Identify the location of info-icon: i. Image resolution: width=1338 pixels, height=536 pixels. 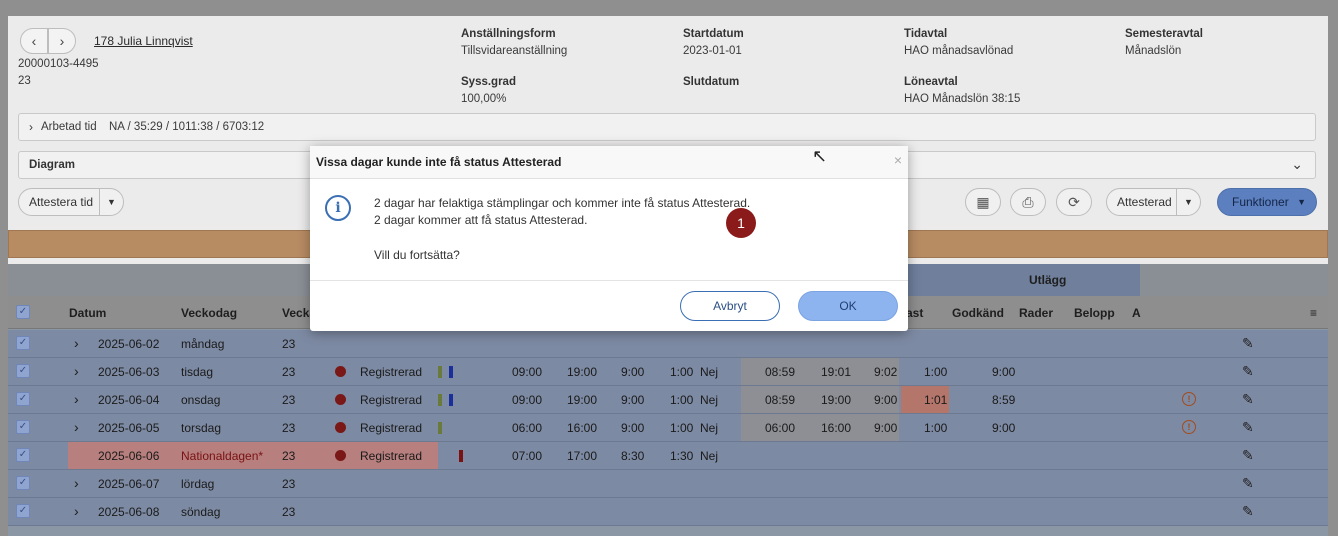
(338, 208).